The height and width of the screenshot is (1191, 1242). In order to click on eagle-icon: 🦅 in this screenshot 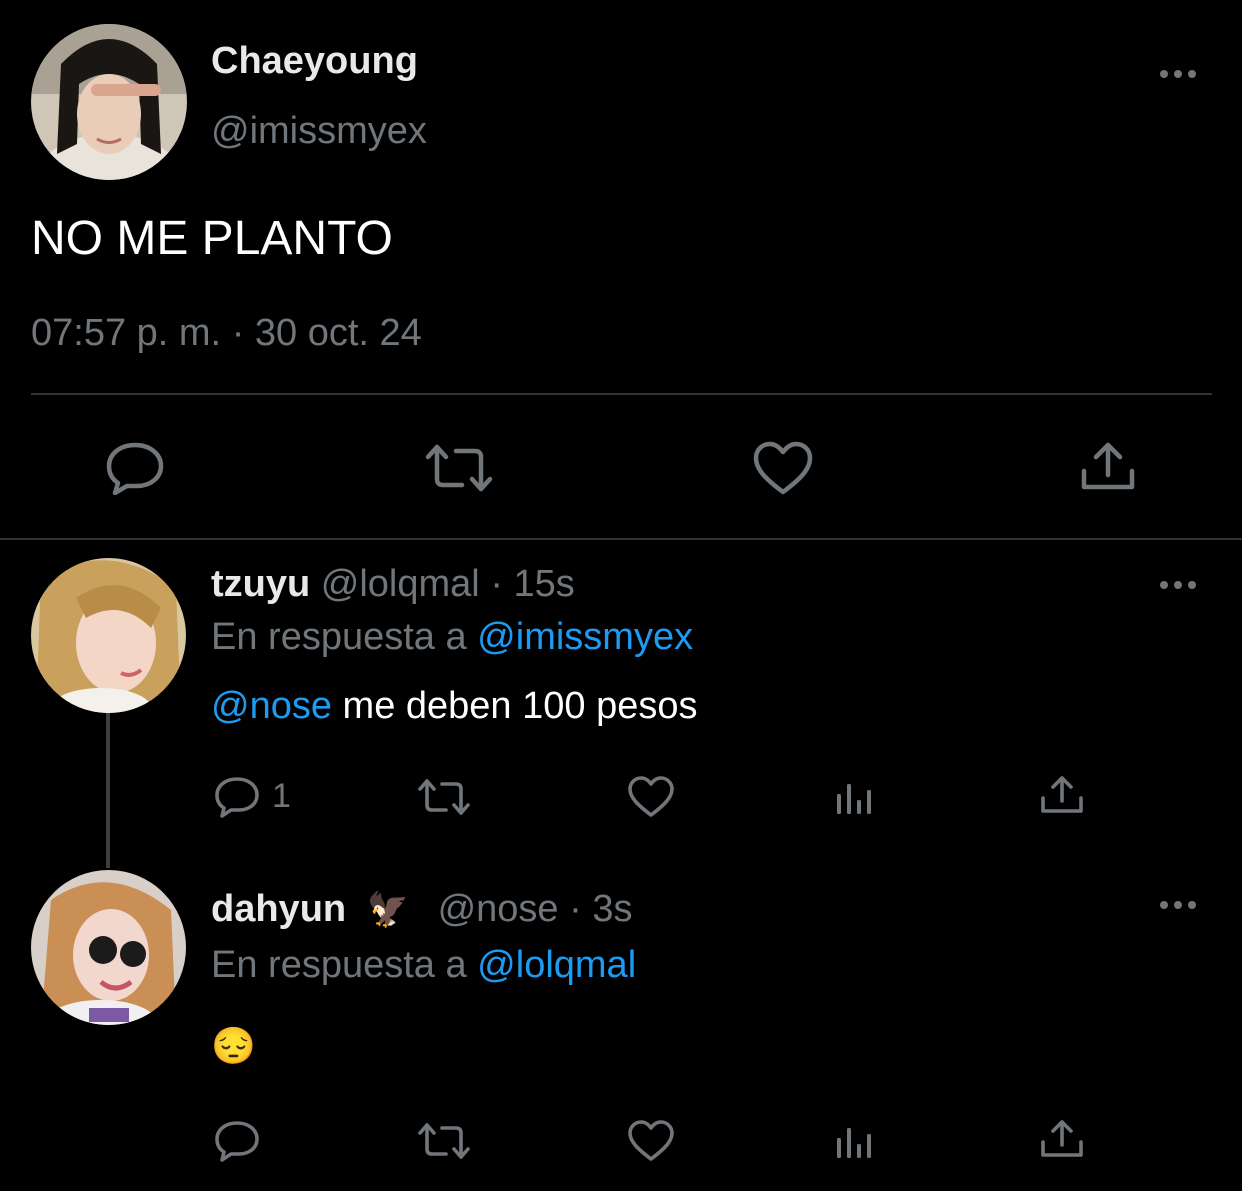, I will do `click(388, 910)`.